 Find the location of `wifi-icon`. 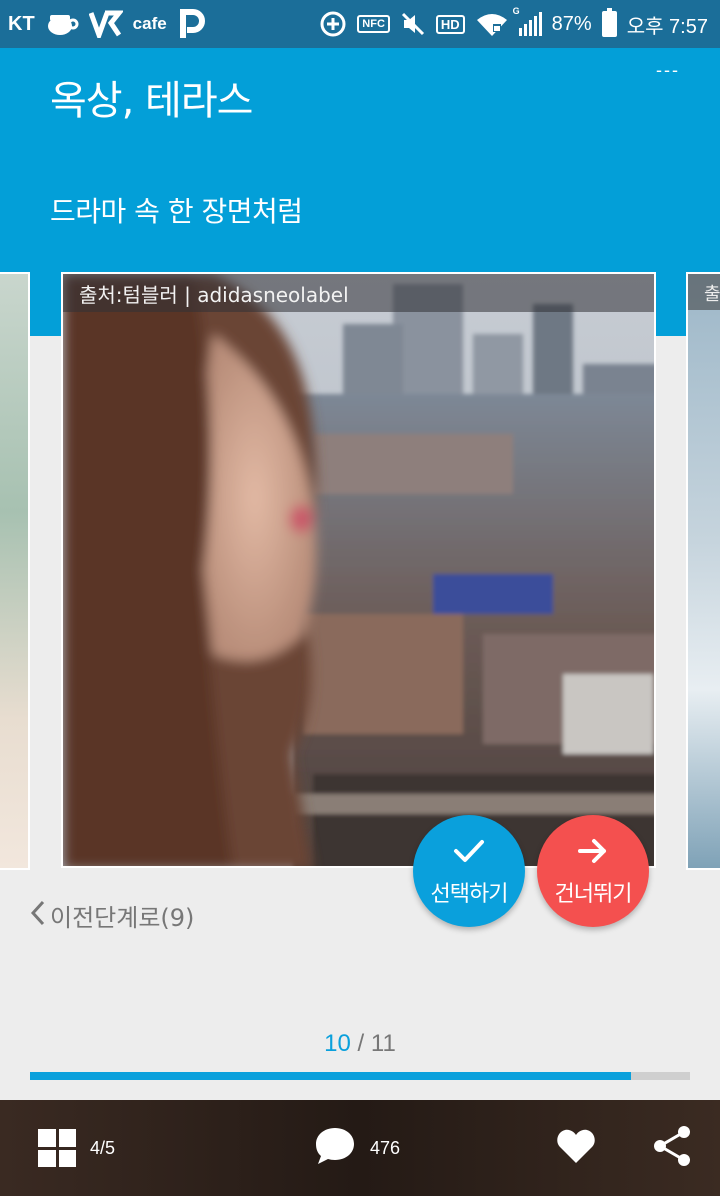

wifi-icon is located at coordinates (492, 24).